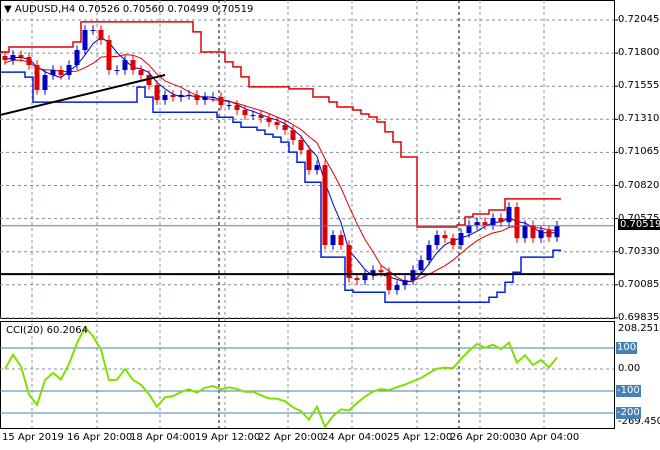 The image size is (660, 450). Describe the element at coordinates (233, 9) in the screenshot. I see `close-value: 0.70519` at that location.